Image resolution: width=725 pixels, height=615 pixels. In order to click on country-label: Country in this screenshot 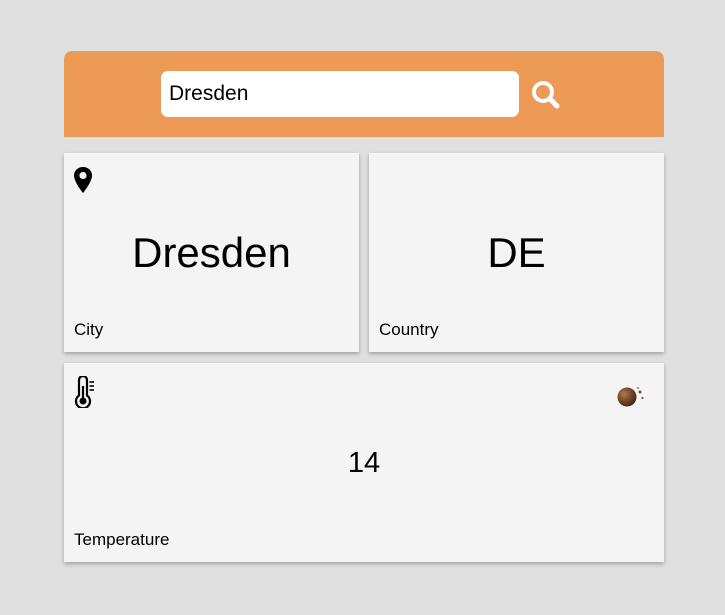, I will do `click(409, 329)`.